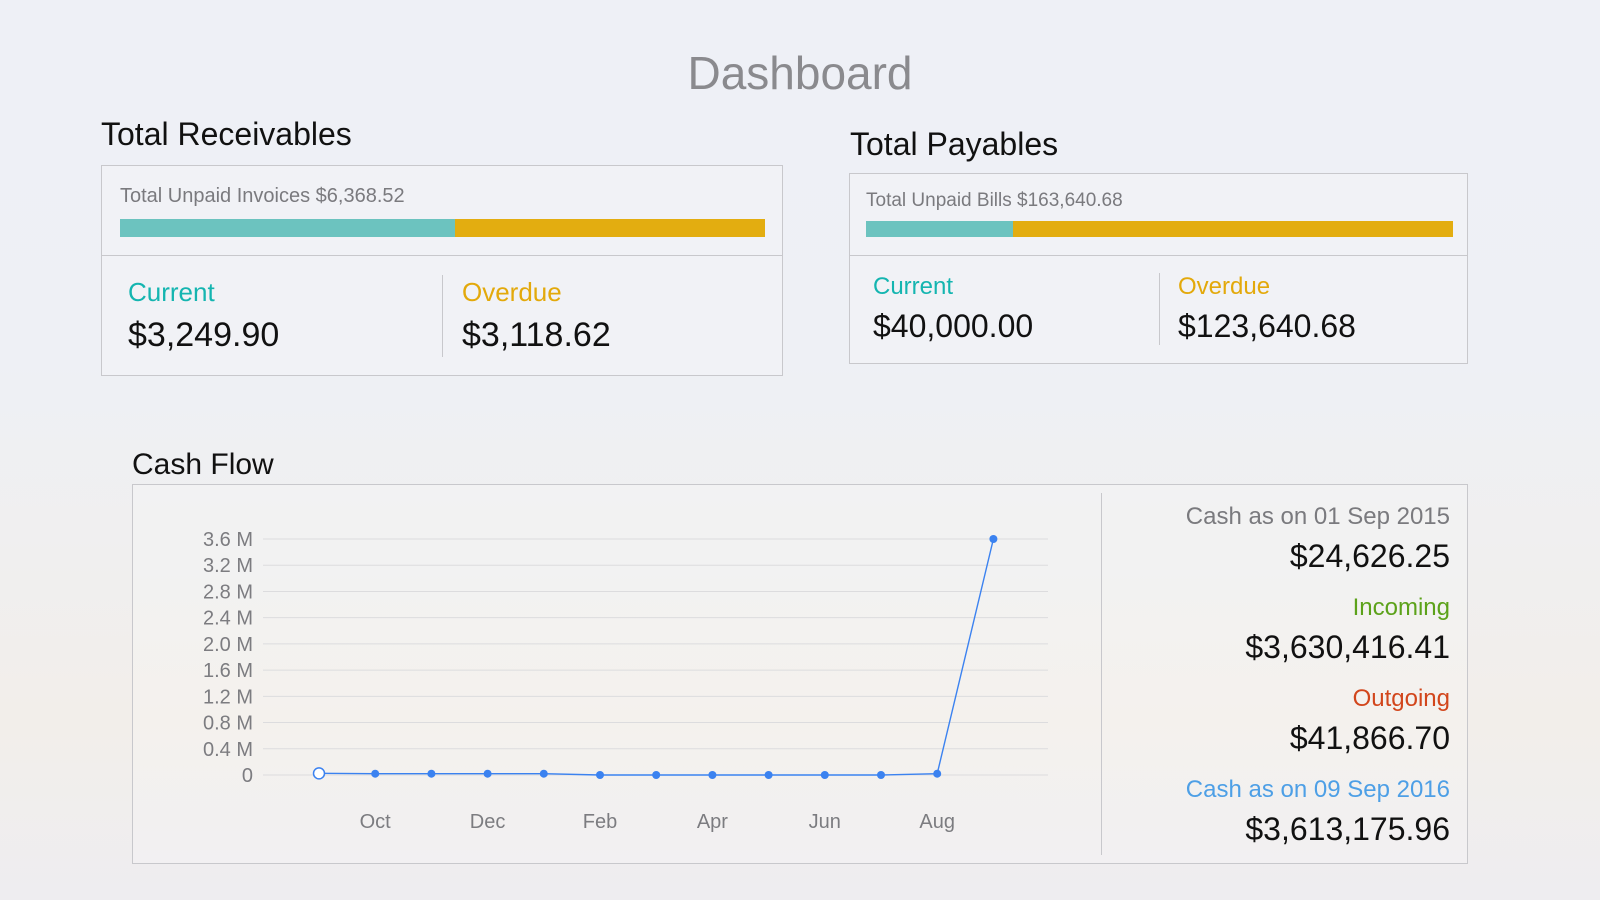 The height and width of the screenshot is (900, 1600). I want to click on outgoing-label: Outgoing, so click(1401, 698).